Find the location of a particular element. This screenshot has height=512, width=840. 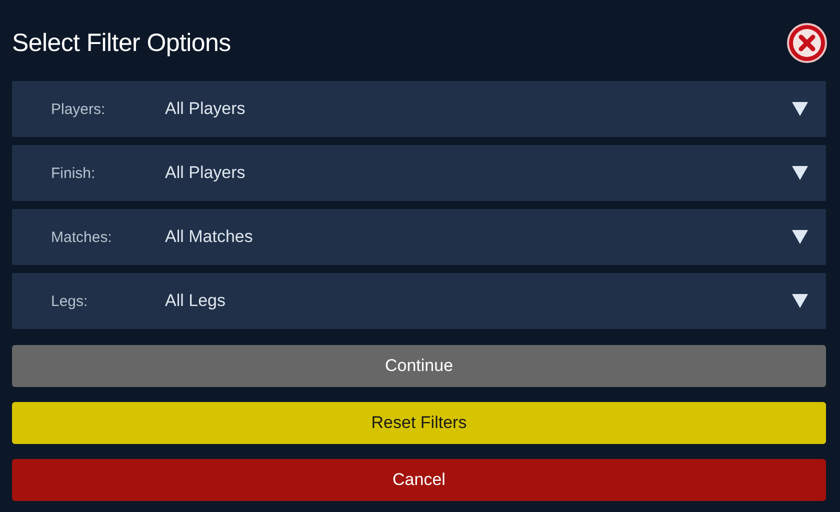

close-button is located at coordinates (807, 43).